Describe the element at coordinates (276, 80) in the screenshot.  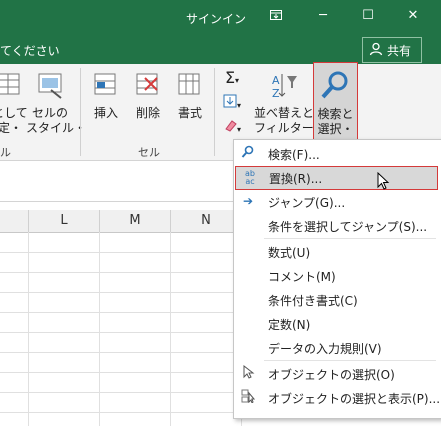
I see `svg-text: A` at that location.